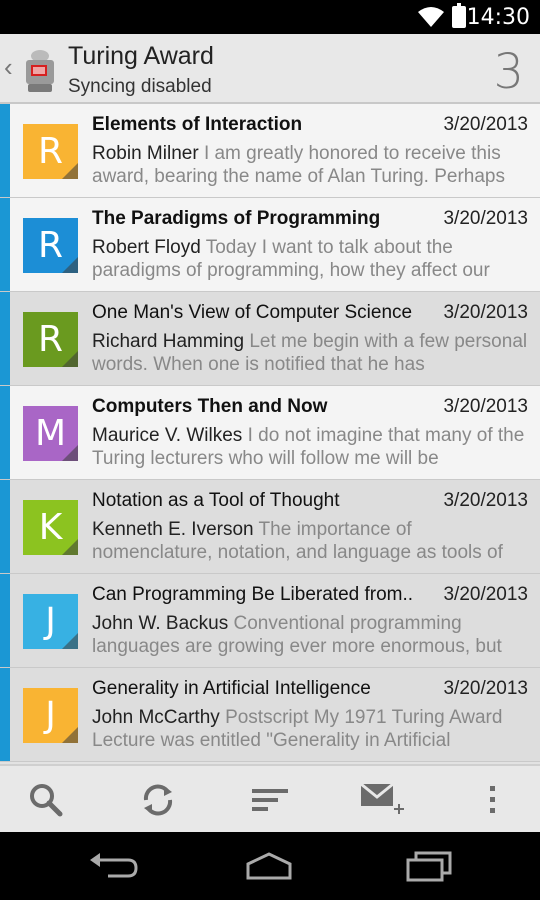 Image resolution: width=540 pixels, height=900 pixels. Describe the element at coordinates (40, 70) in the screenshot. I see `app-logo-icon` at that location.